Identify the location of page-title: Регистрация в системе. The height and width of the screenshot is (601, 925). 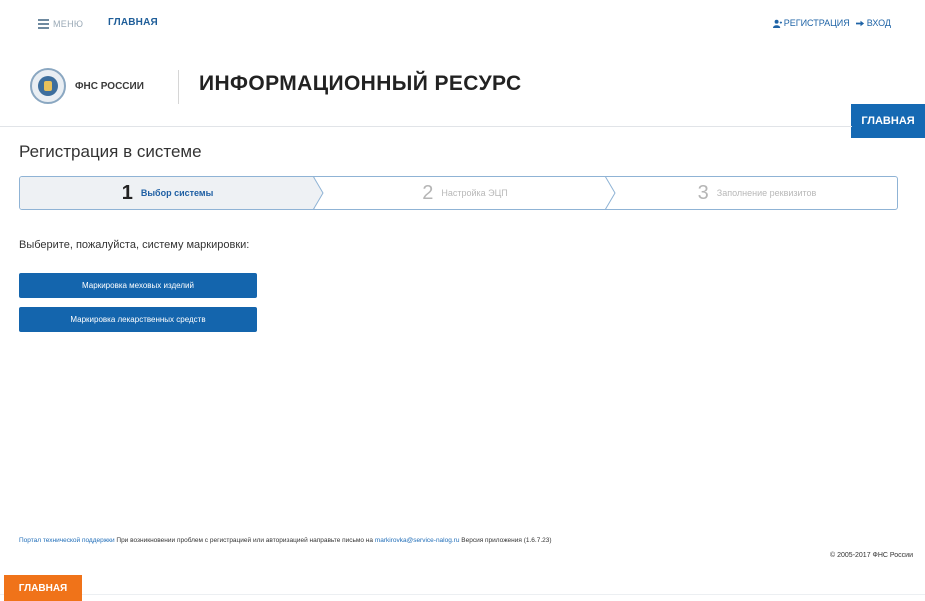
(110, 151).